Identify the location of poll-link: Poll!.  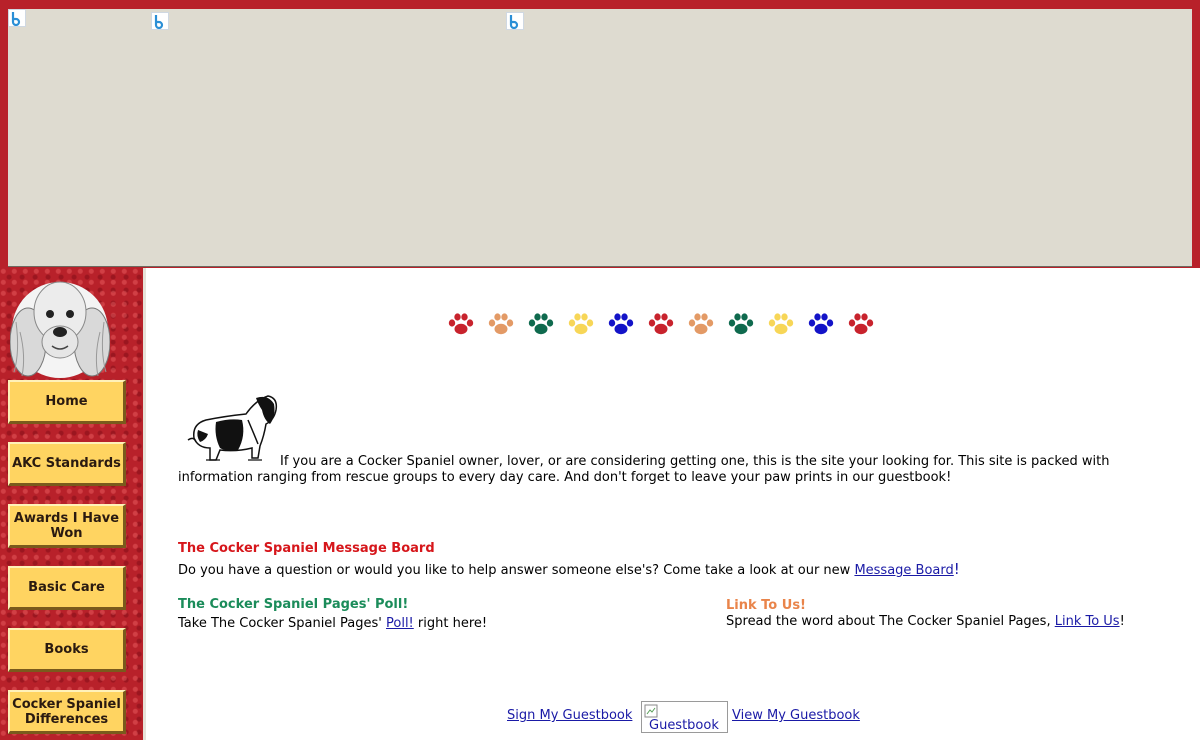
(400, 623).